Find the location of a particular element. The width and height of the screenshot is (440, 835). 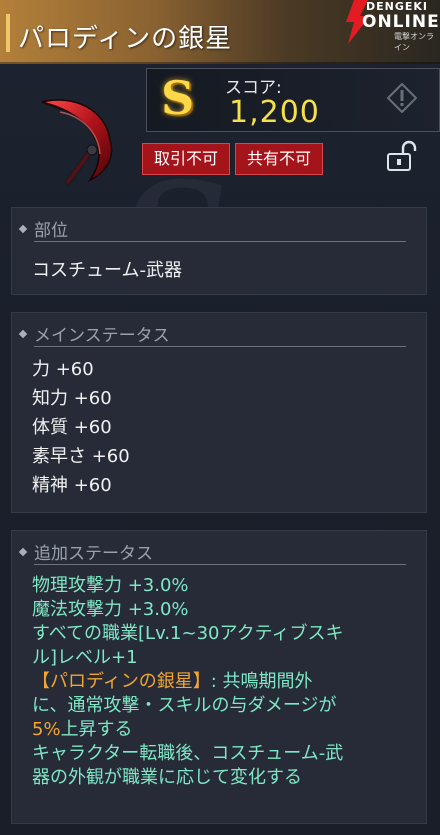

extra-effect-line-3: 5%上昇する is located at coordinates (82, 729).